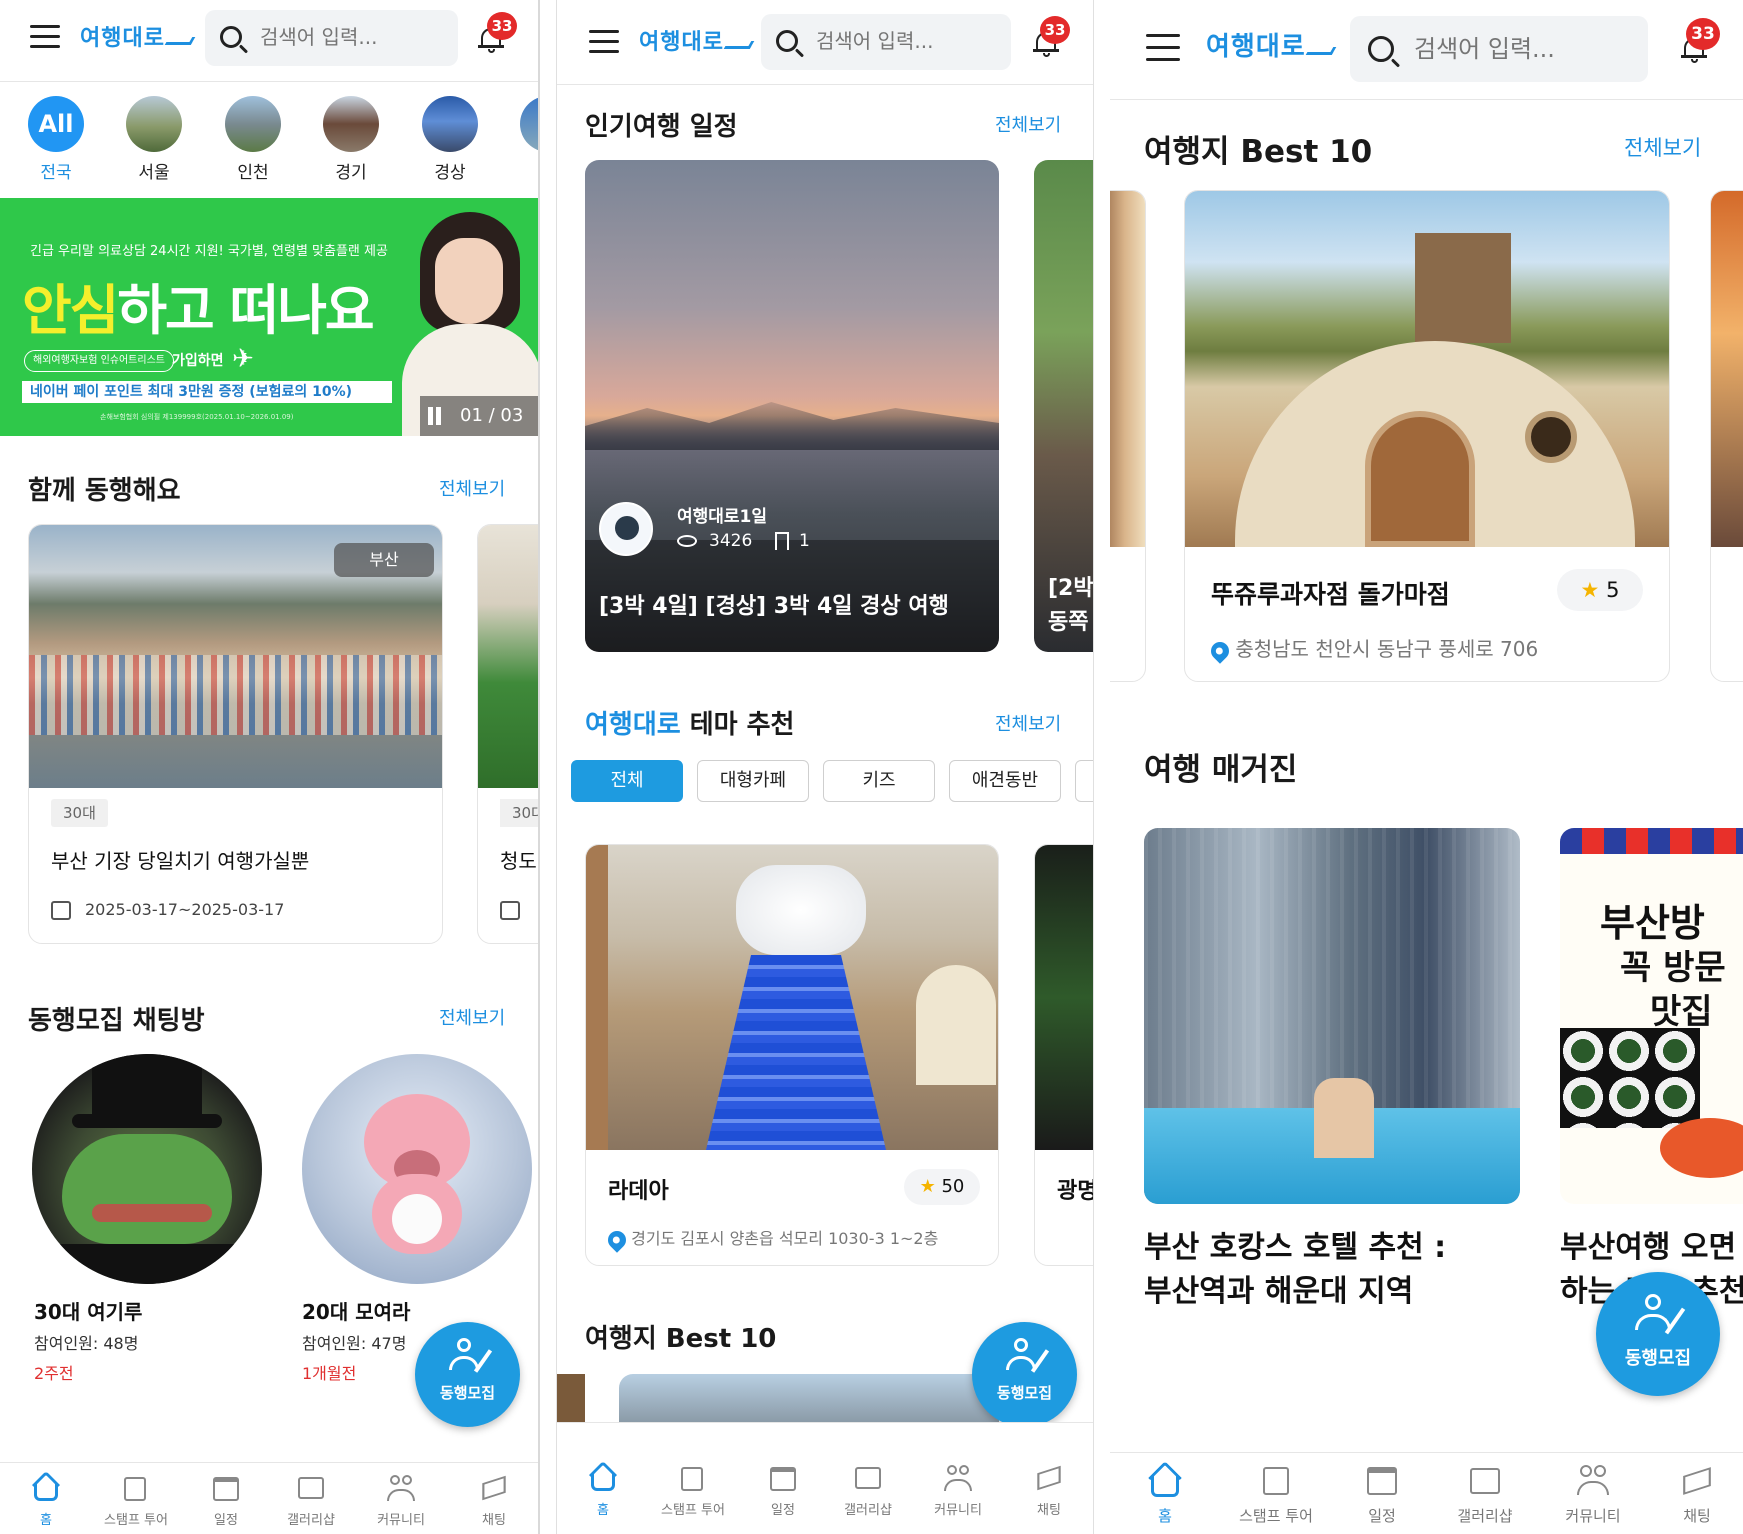 This screenshot has height=1534, width=1743. Describe the element at coordinates (879, 781) in the screenshot. I see `theme-chip-kids: 키즈` at that location.